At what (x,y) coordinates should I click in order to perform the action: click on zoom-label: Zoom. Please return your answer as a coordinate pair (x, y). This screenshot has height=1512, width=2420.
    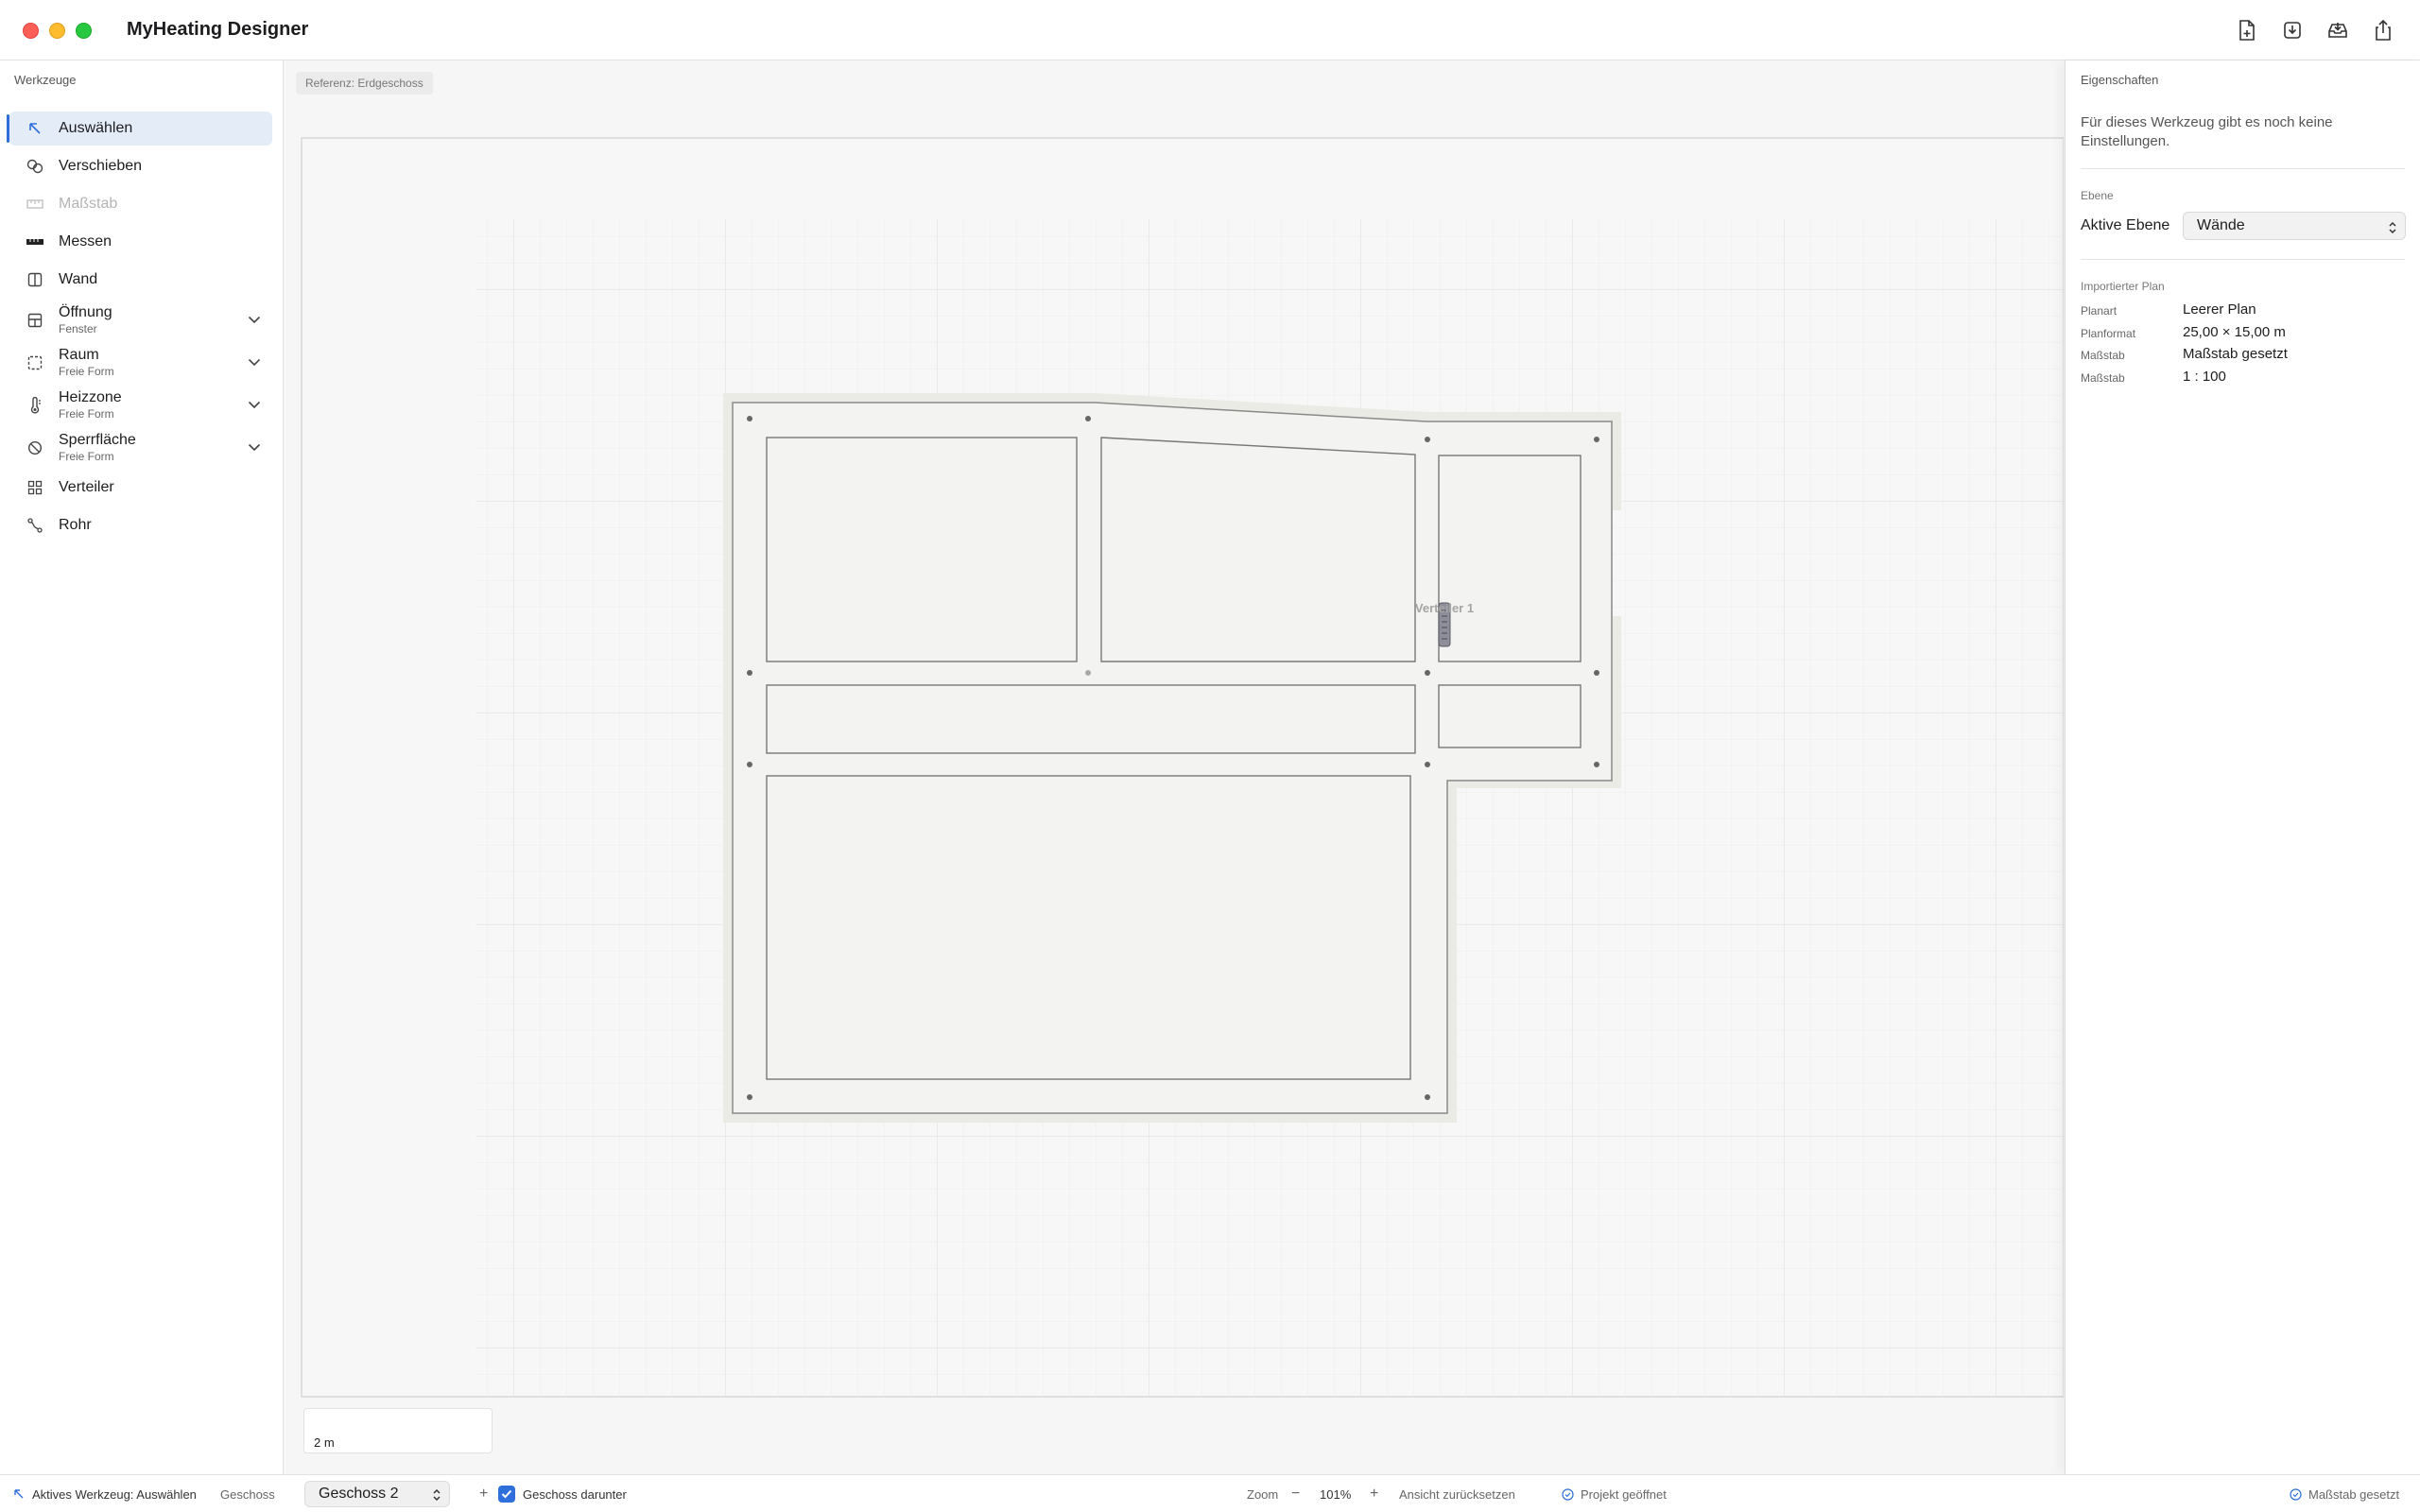
    Looking at the image, I should click on (1263, 1494).